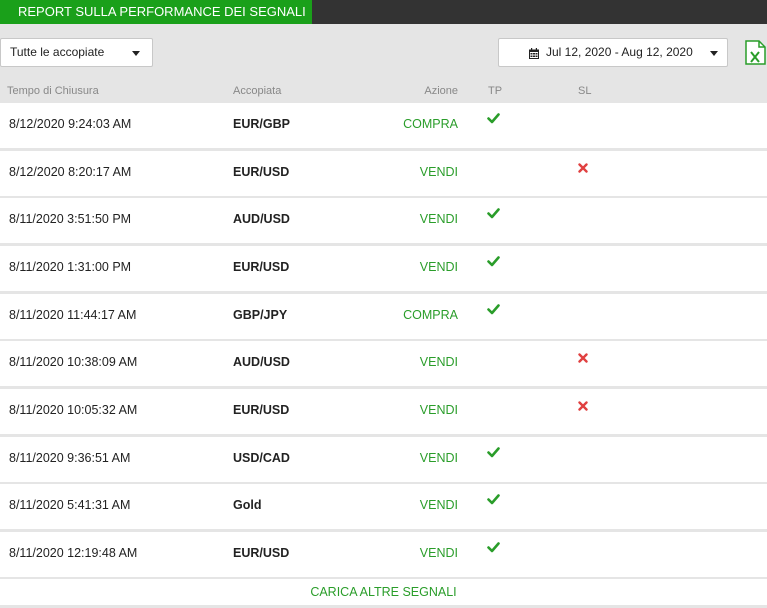  What do you see at coordinates (70, 124) in the screenshot?
I see `close-time: 8/12/2020 9:24:03 AM` at bounding box center [70, 124].